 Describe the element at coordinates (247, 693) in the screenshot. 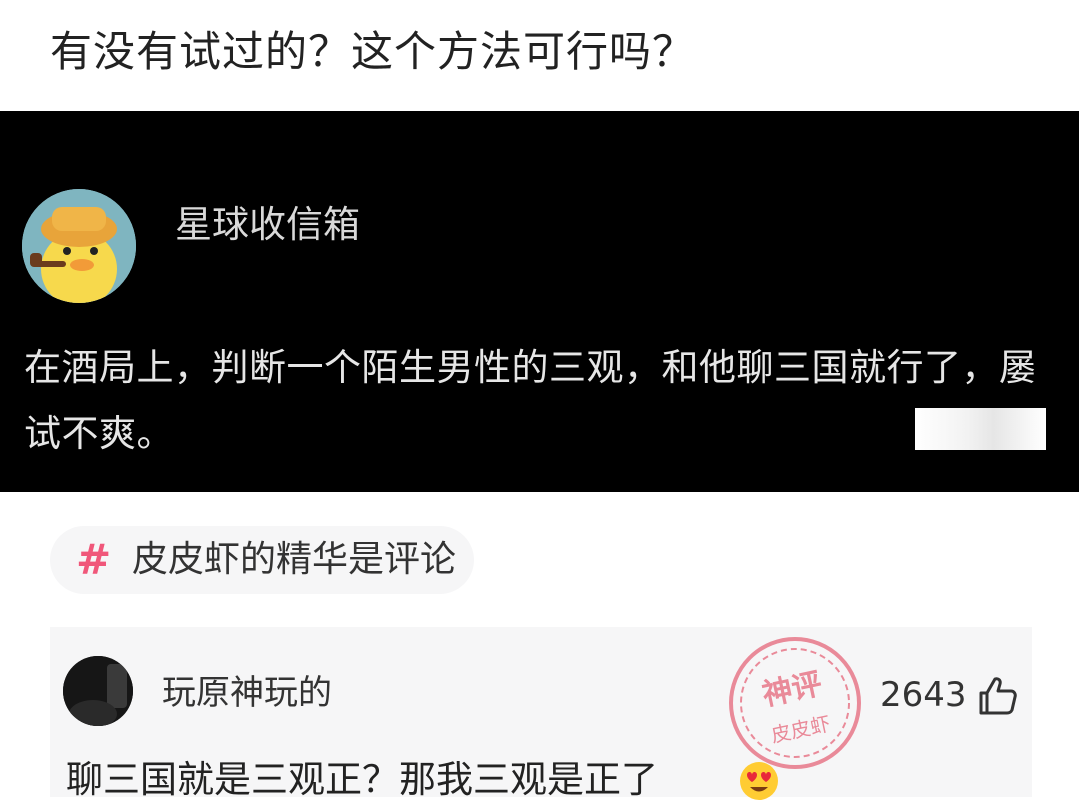

I see `commenter-username: 玩原神玩的` at that location.